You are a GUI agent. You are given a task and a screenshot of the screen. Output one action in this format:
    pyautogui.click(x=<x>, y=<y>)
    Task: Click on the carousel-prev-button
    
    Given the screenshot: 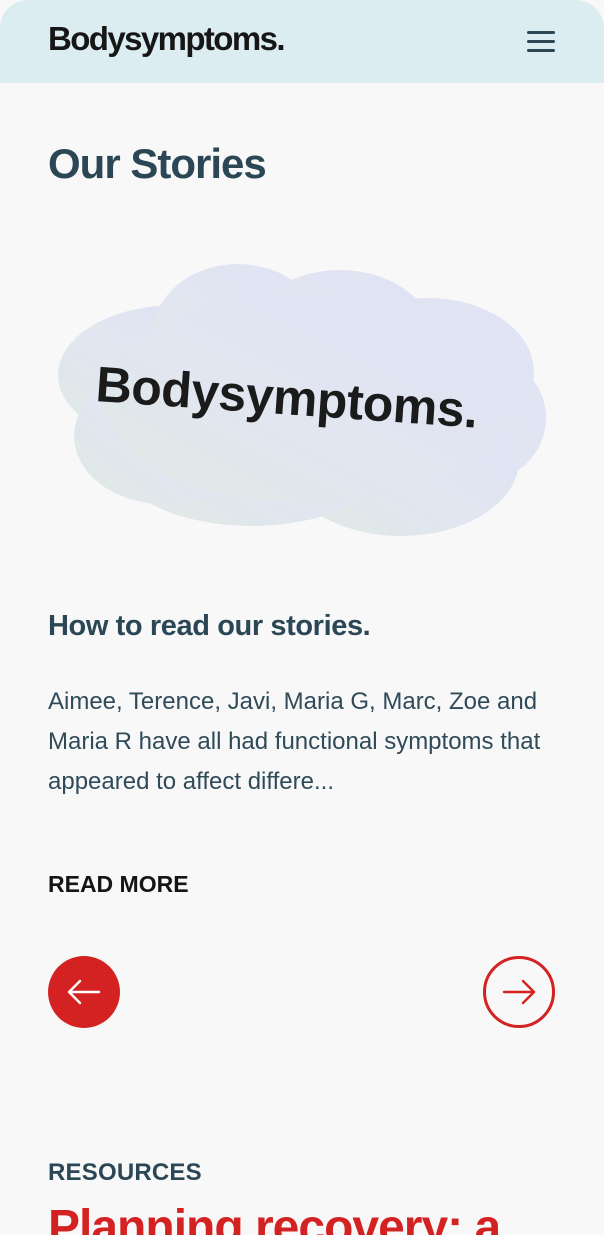 What is the action you would take?
    pyautogui.click(x=84, y=992)
    